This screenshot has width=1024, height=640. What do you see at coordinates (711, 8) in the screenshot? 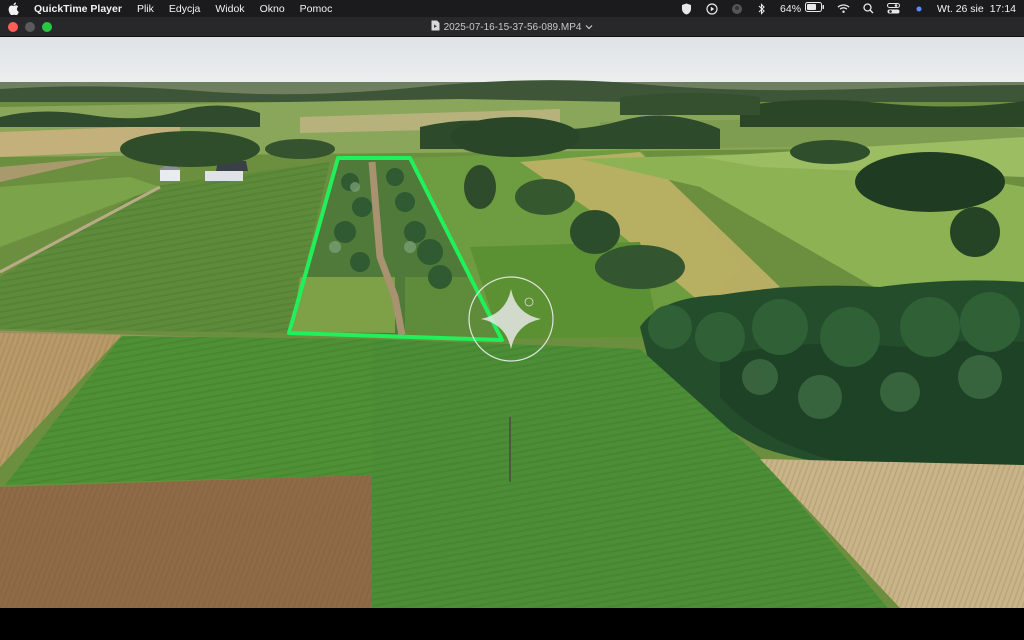
I see `play-circle-icon` at bounding box center [711, 8].